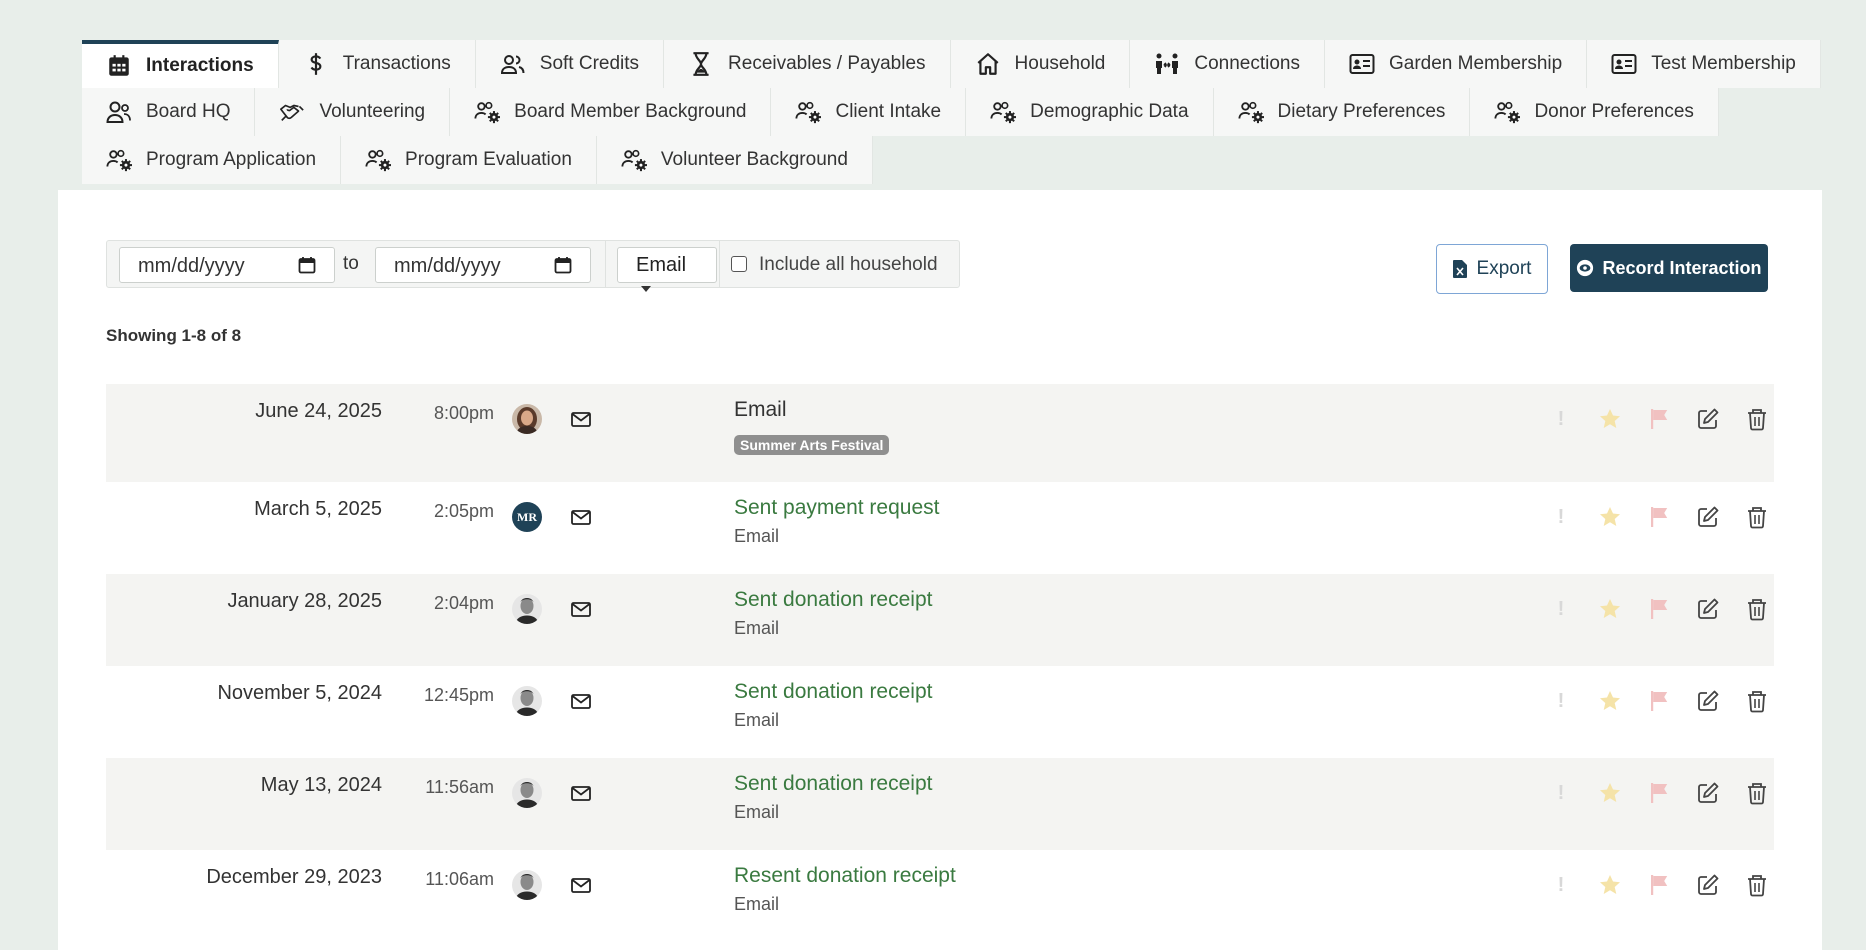 Image resolution: width=1866 pixels, height=950 pixels. What do you see at coordinates (396, 63) in the screenshot?
I see `tab-label: Transactions` at bounding box center [396, 63].